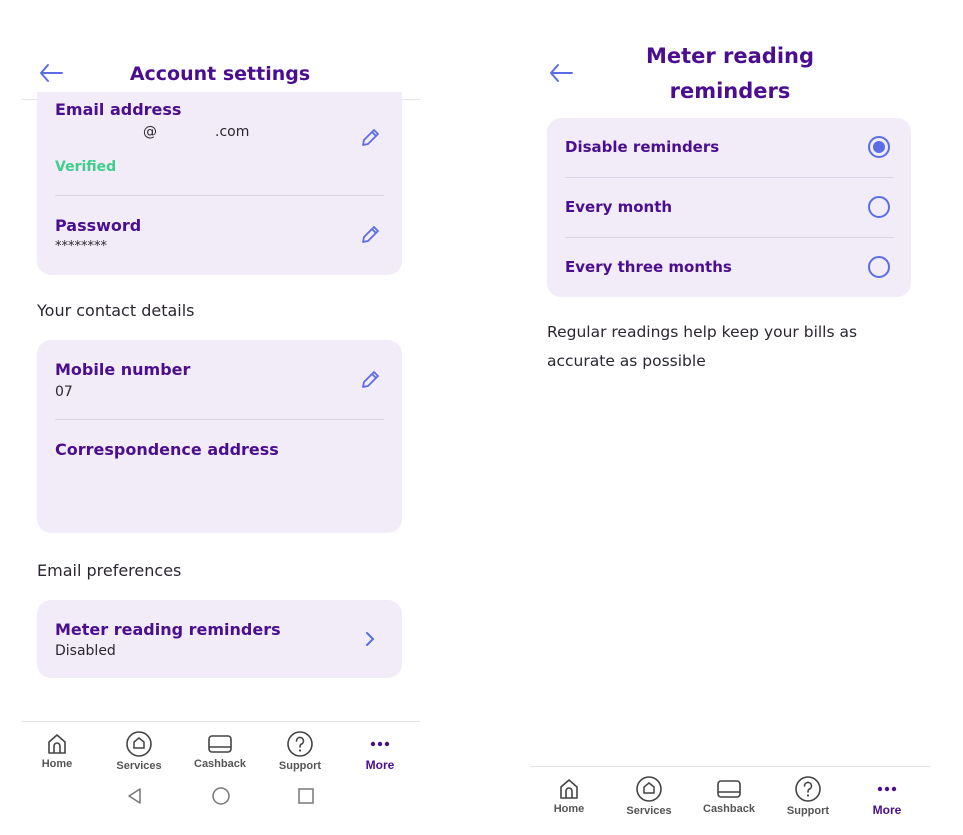 This screenshot has height=835, width=963. I want to click on edit-mobile-pencil-icon, so click(370, 380).